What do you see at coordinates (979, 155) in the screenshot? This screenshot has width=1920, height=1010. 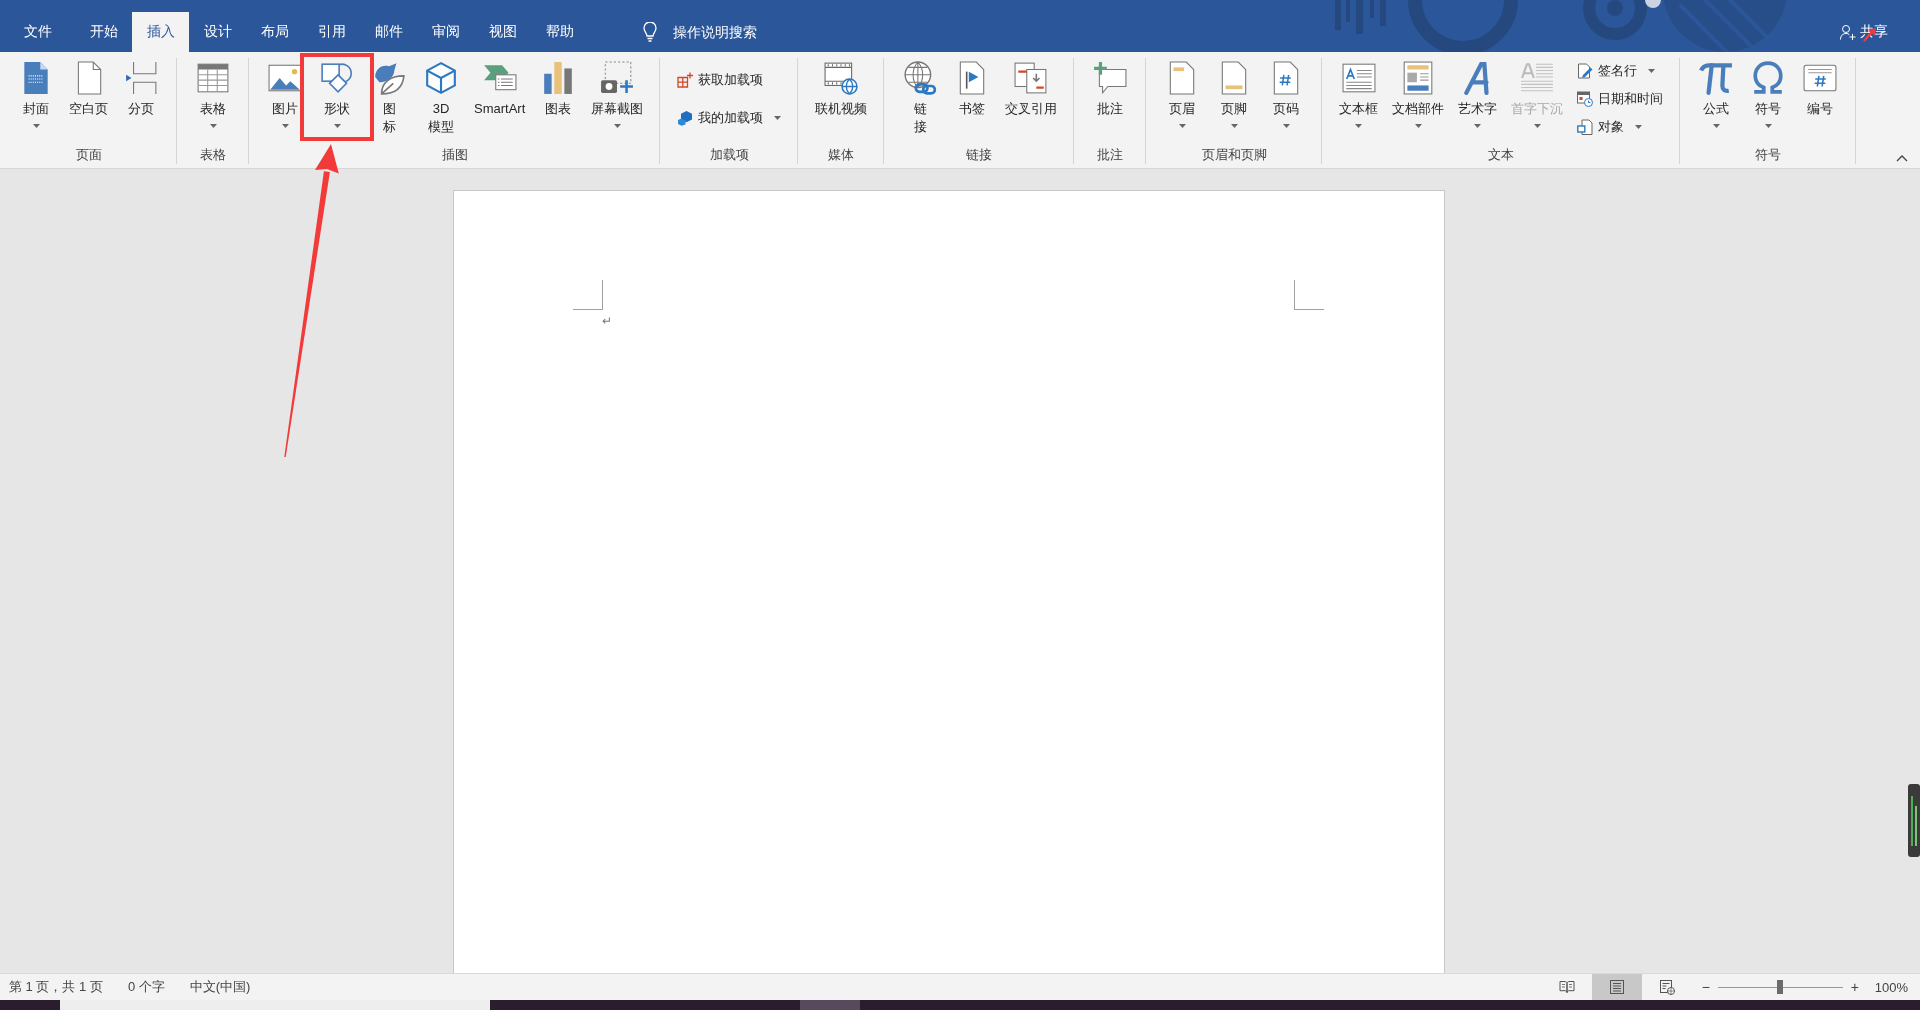 I see `group-label: 链接` at bounding box center [979, 155].